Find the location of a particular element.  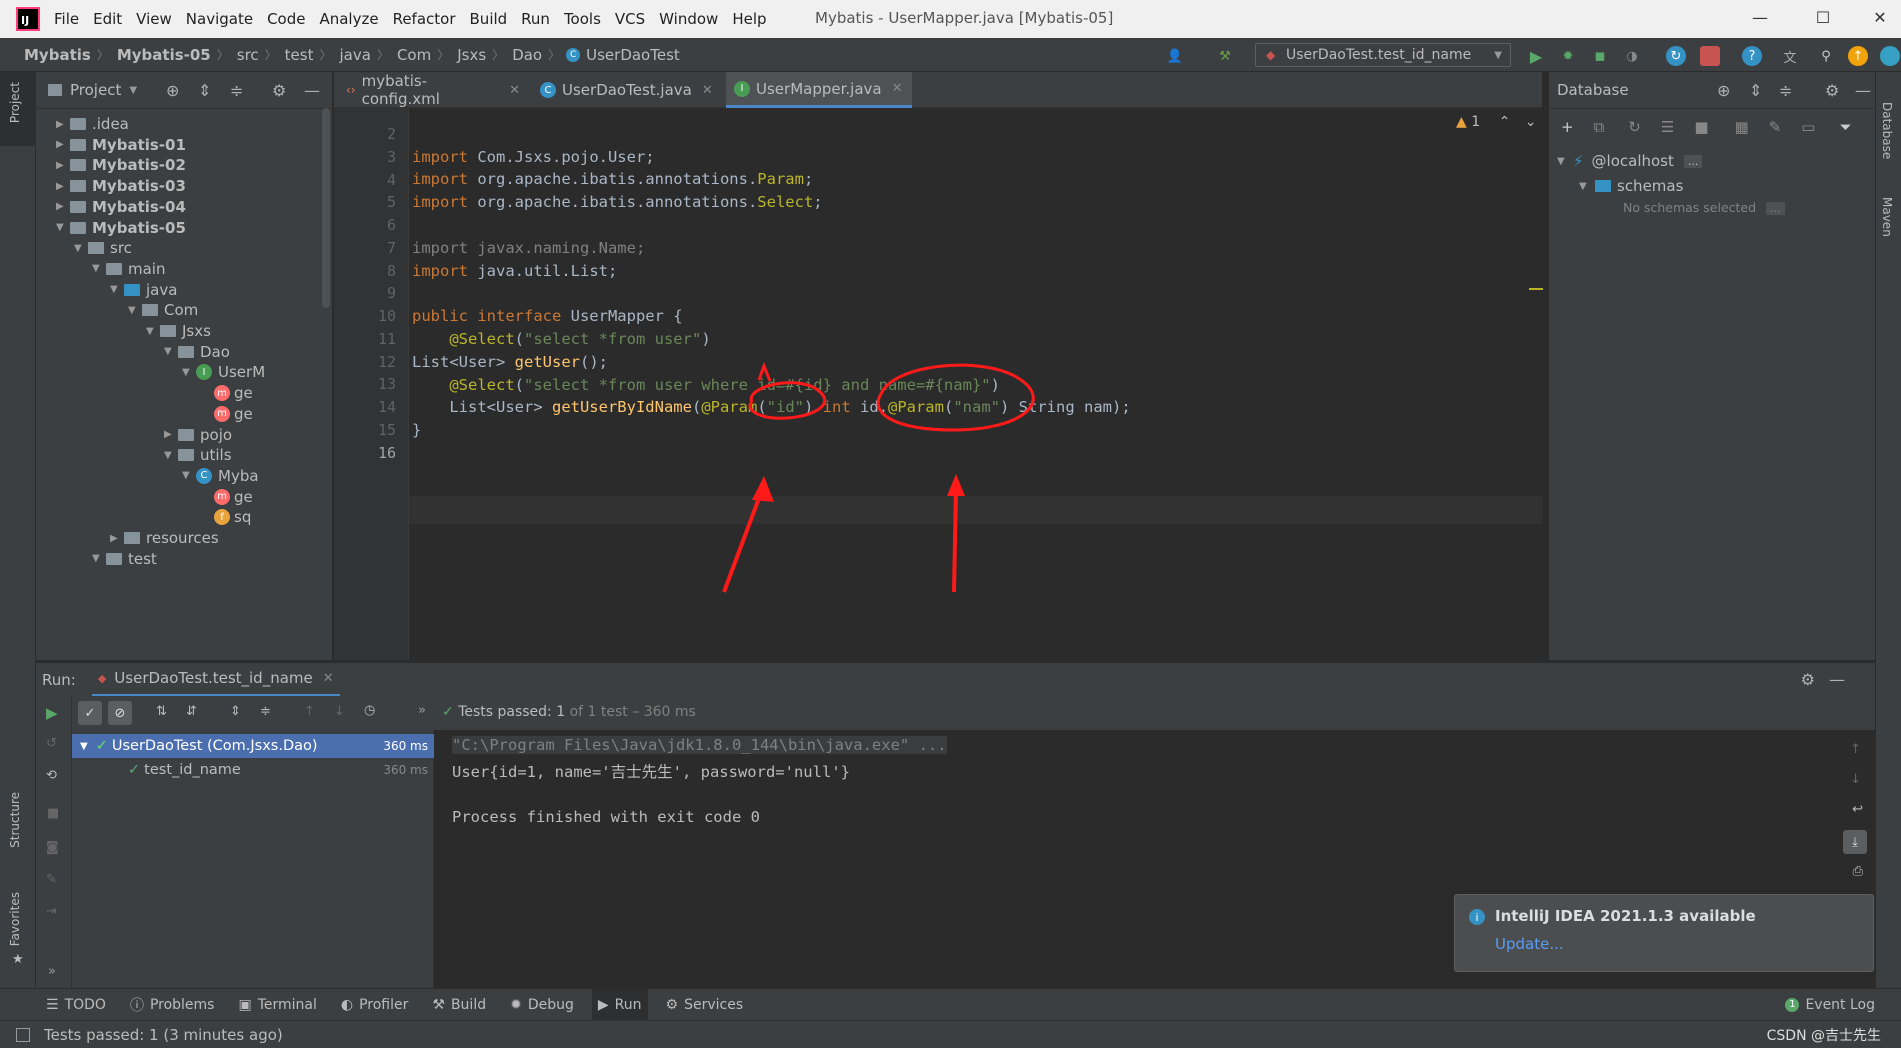

toggle-toolwindows-icon is located at coordinates (23, 1034).